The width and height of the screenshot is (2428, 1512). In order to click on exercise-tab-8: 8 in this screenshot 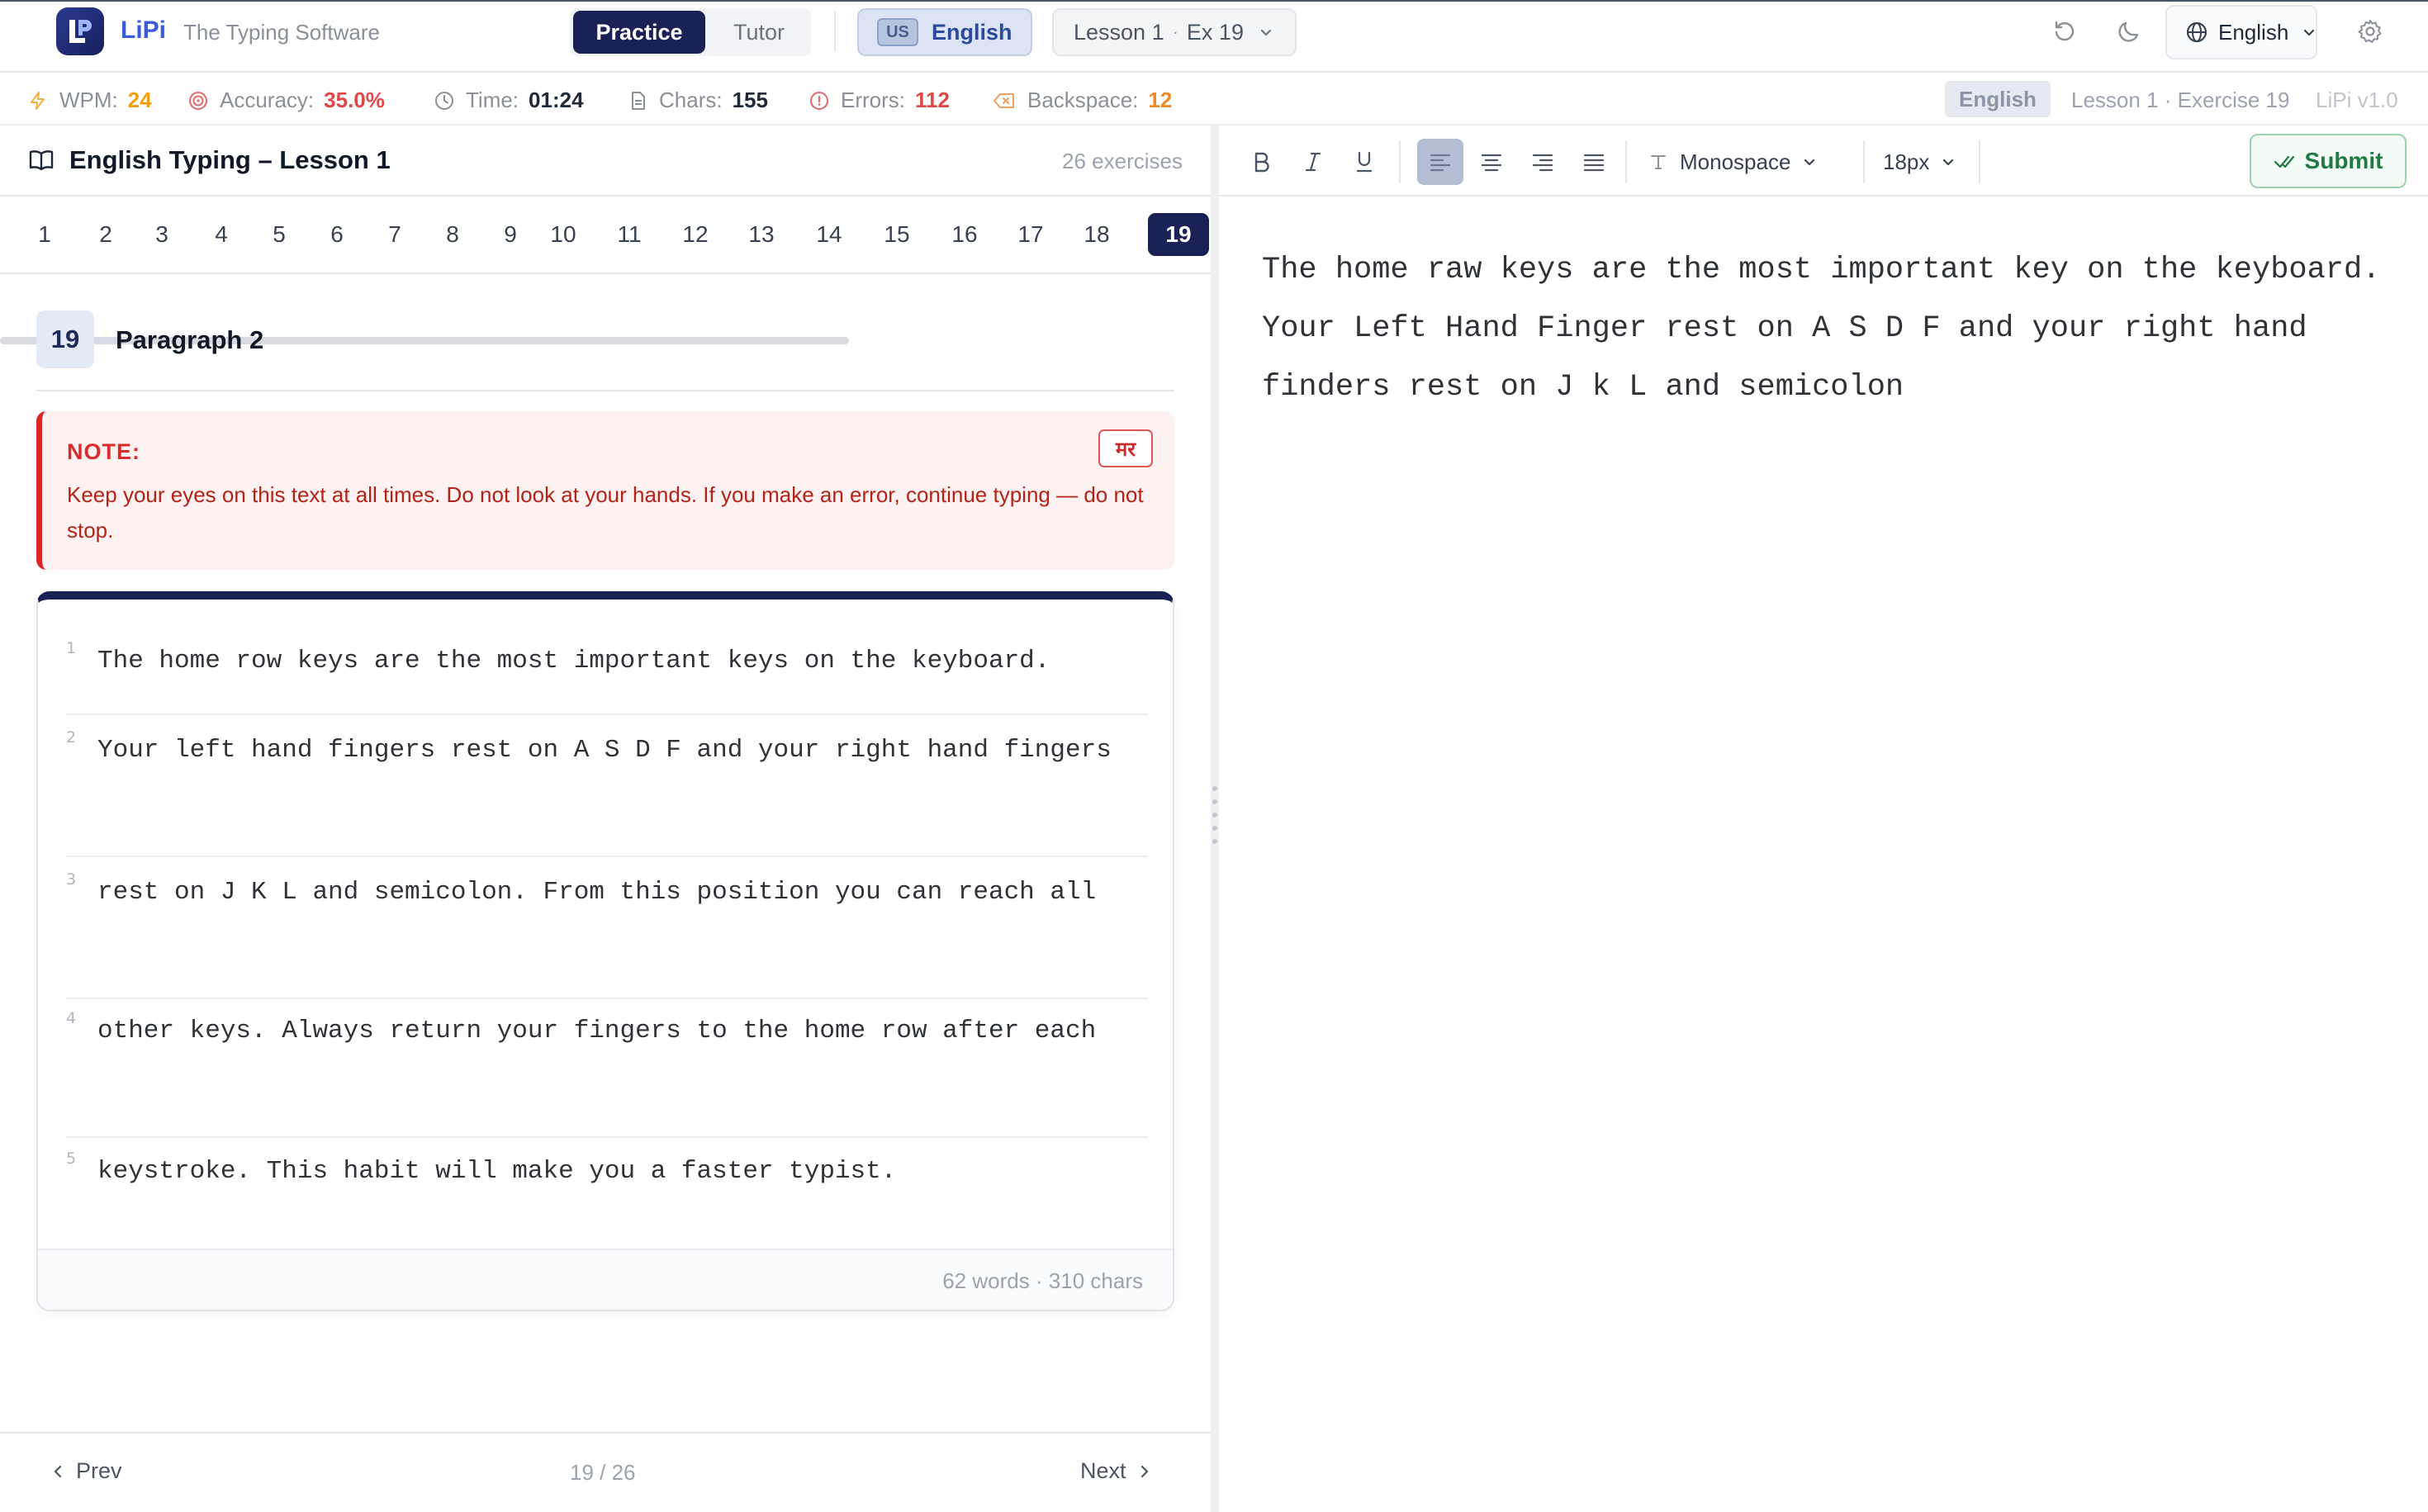, I will do `click(452, 234)`.